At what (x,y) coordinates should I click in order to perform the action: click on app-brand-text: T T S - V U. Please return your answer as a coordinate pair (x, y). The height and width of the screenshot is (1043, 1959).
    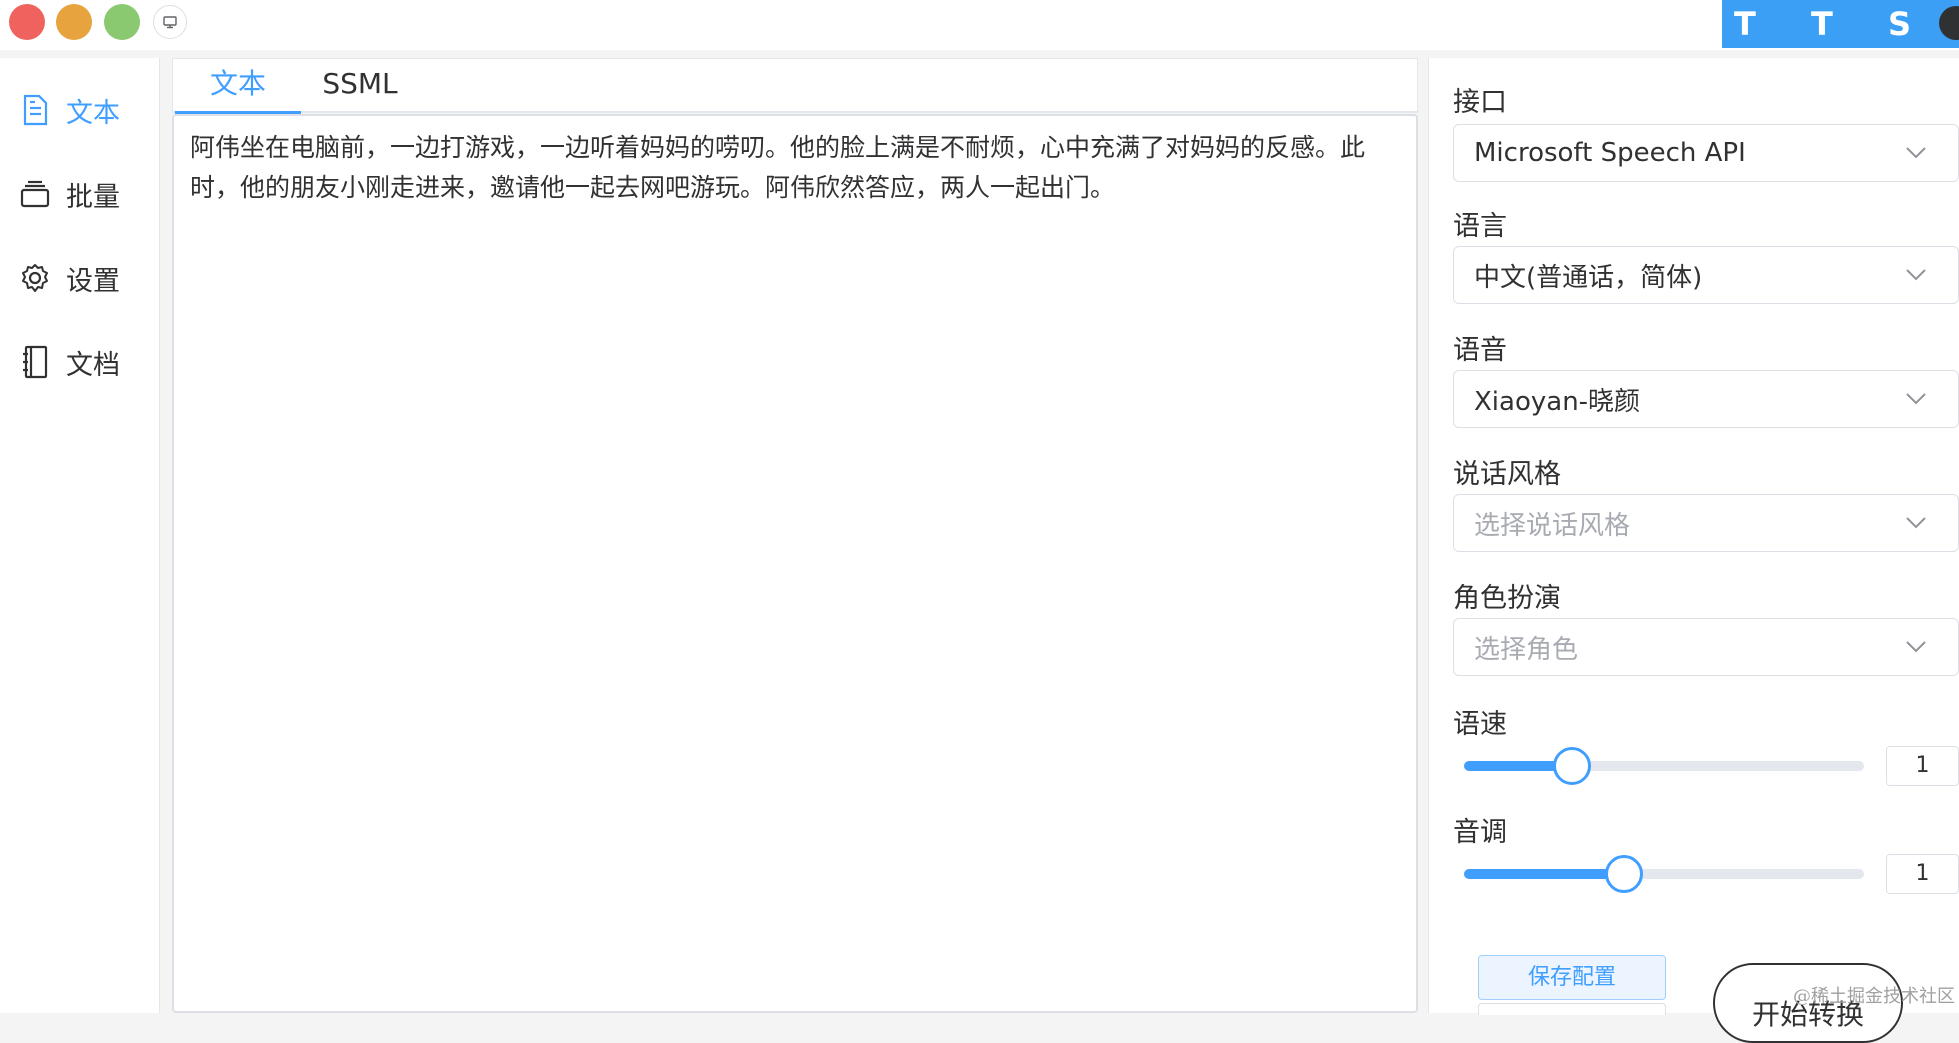
    Looking at the image, I should click on (1846, 24).